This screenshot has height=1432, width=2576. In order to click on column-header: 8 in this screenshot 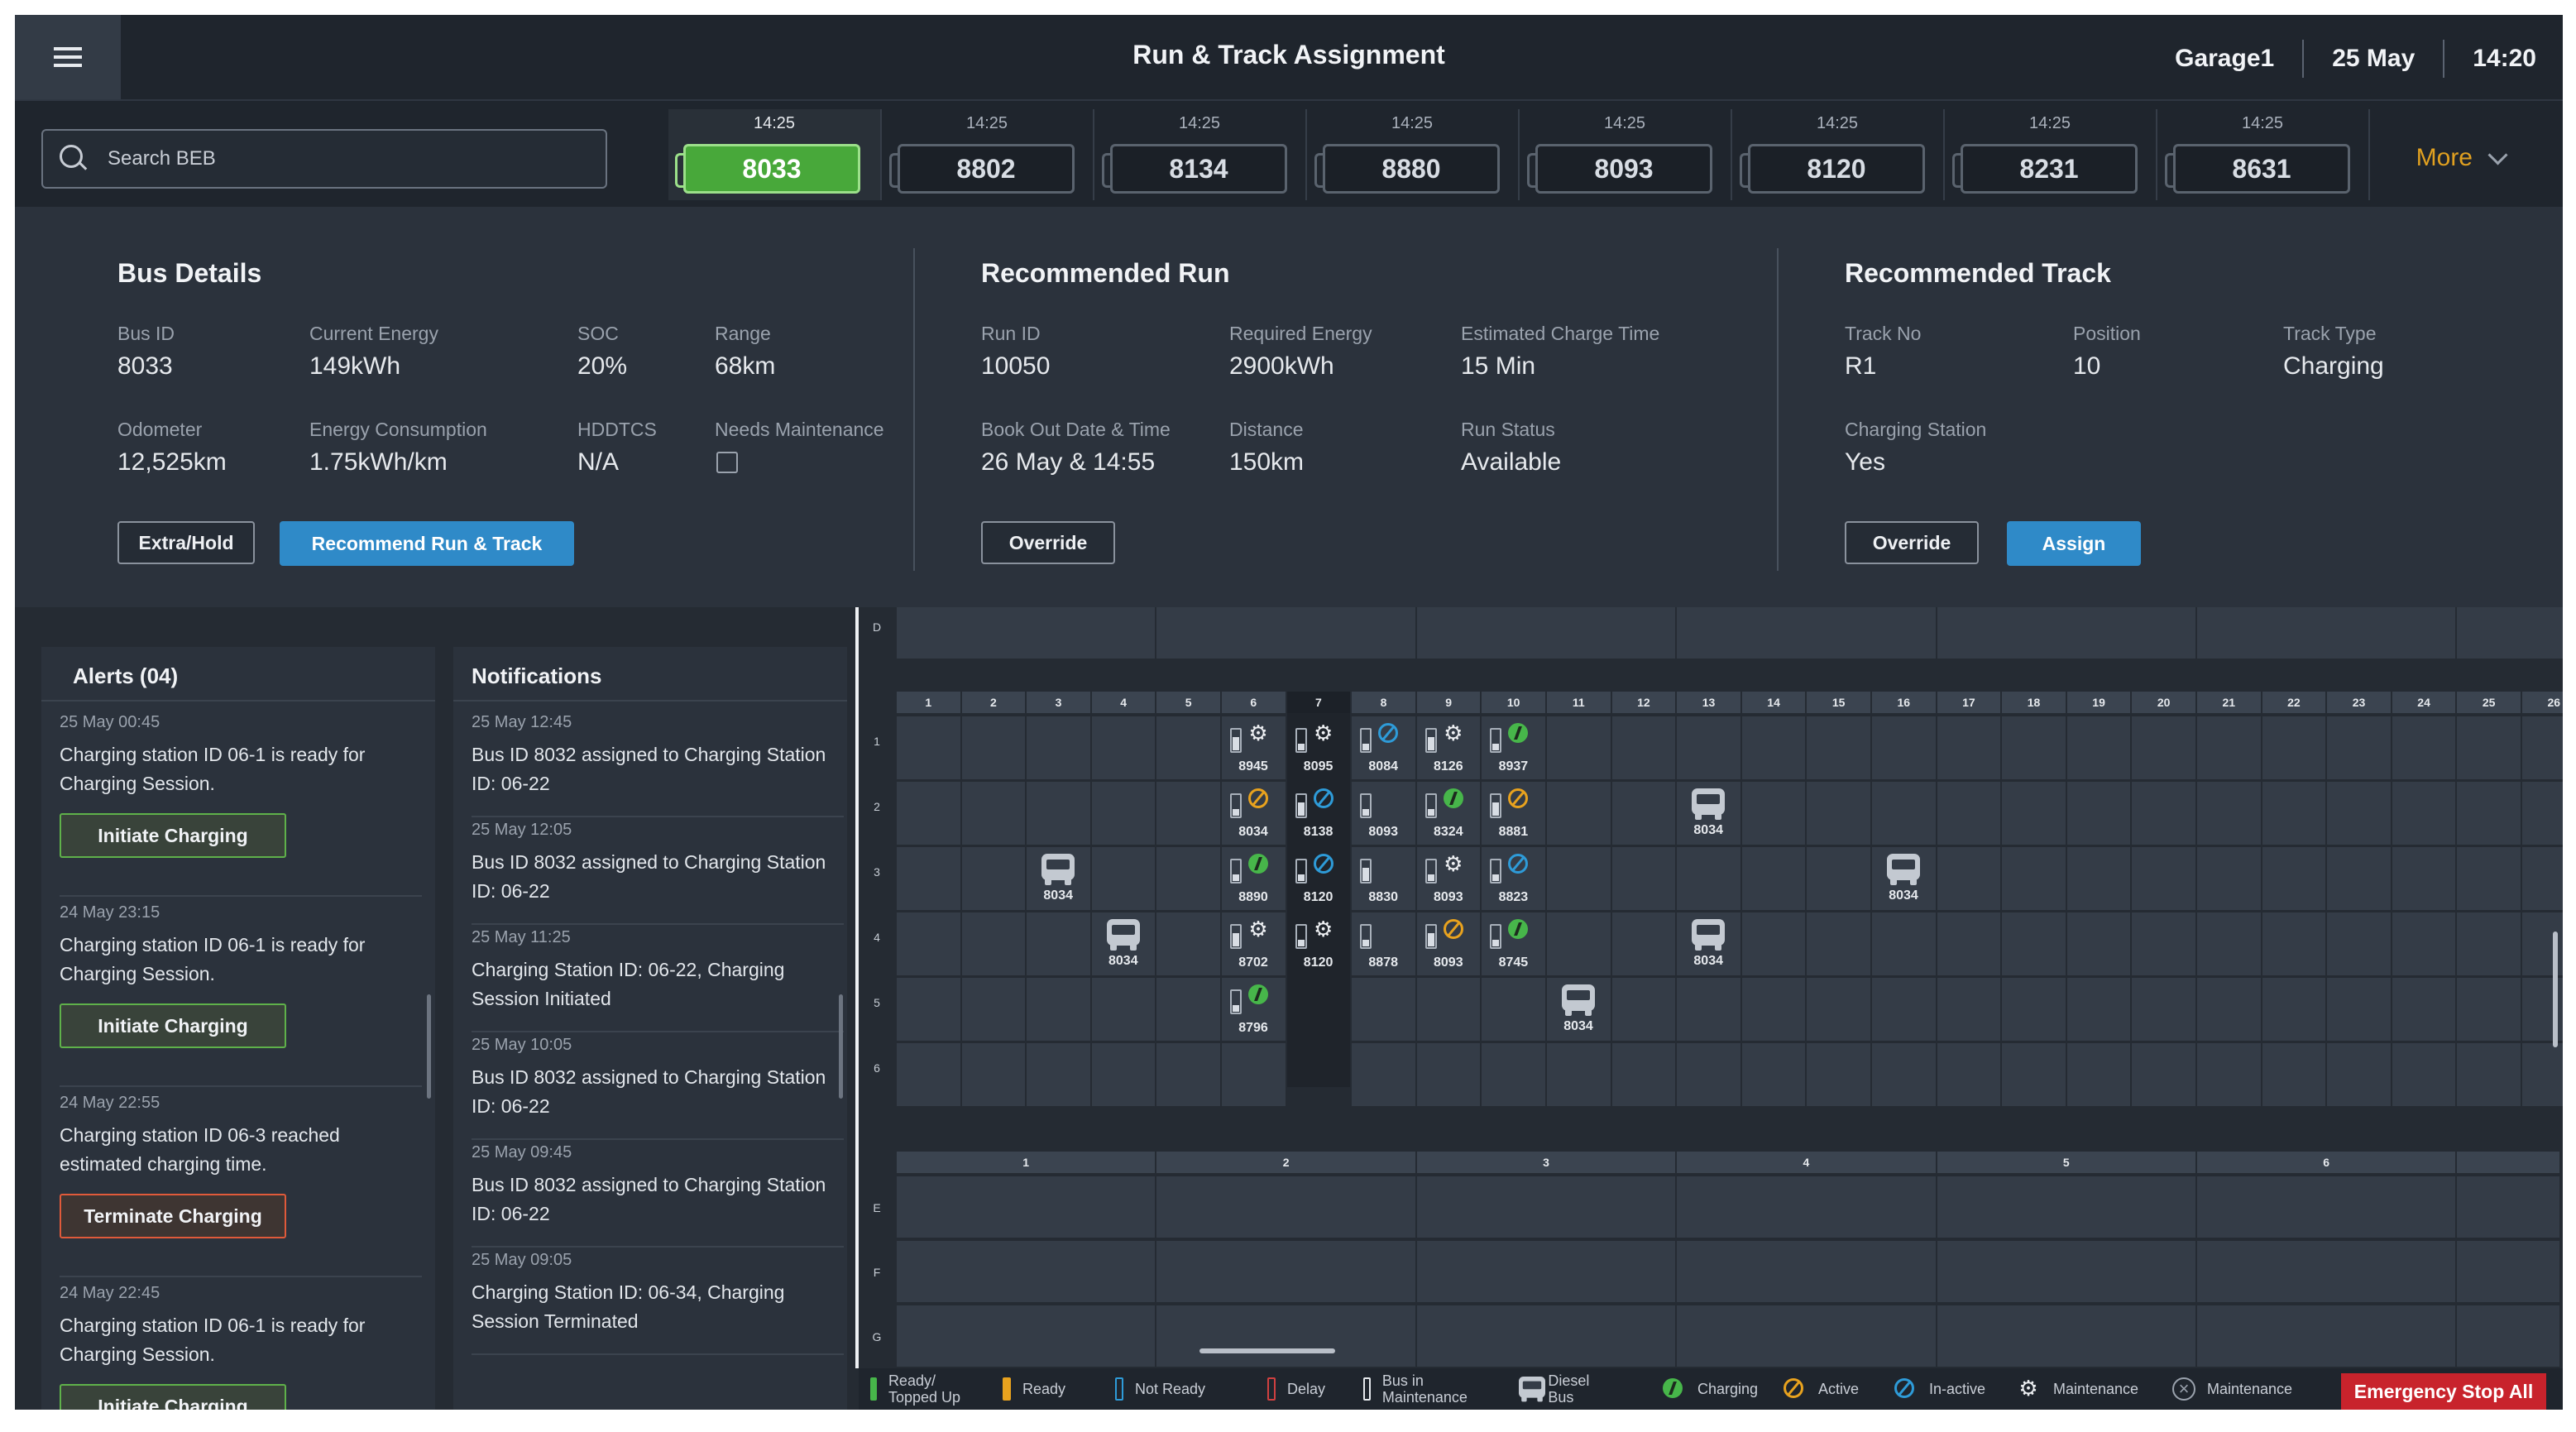, I will do `click(1383, 702)`.